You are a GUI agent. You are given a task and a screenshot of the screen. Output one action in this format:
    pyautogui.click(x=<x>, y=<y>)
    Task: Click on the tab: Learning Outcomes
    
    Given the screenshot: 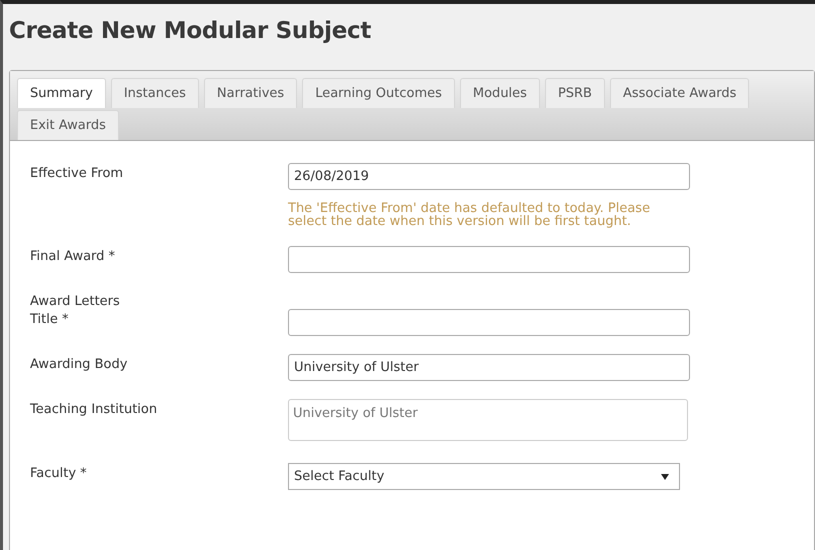 What is the action you would take?
    pyautogui.click(x=378, y=93)
    